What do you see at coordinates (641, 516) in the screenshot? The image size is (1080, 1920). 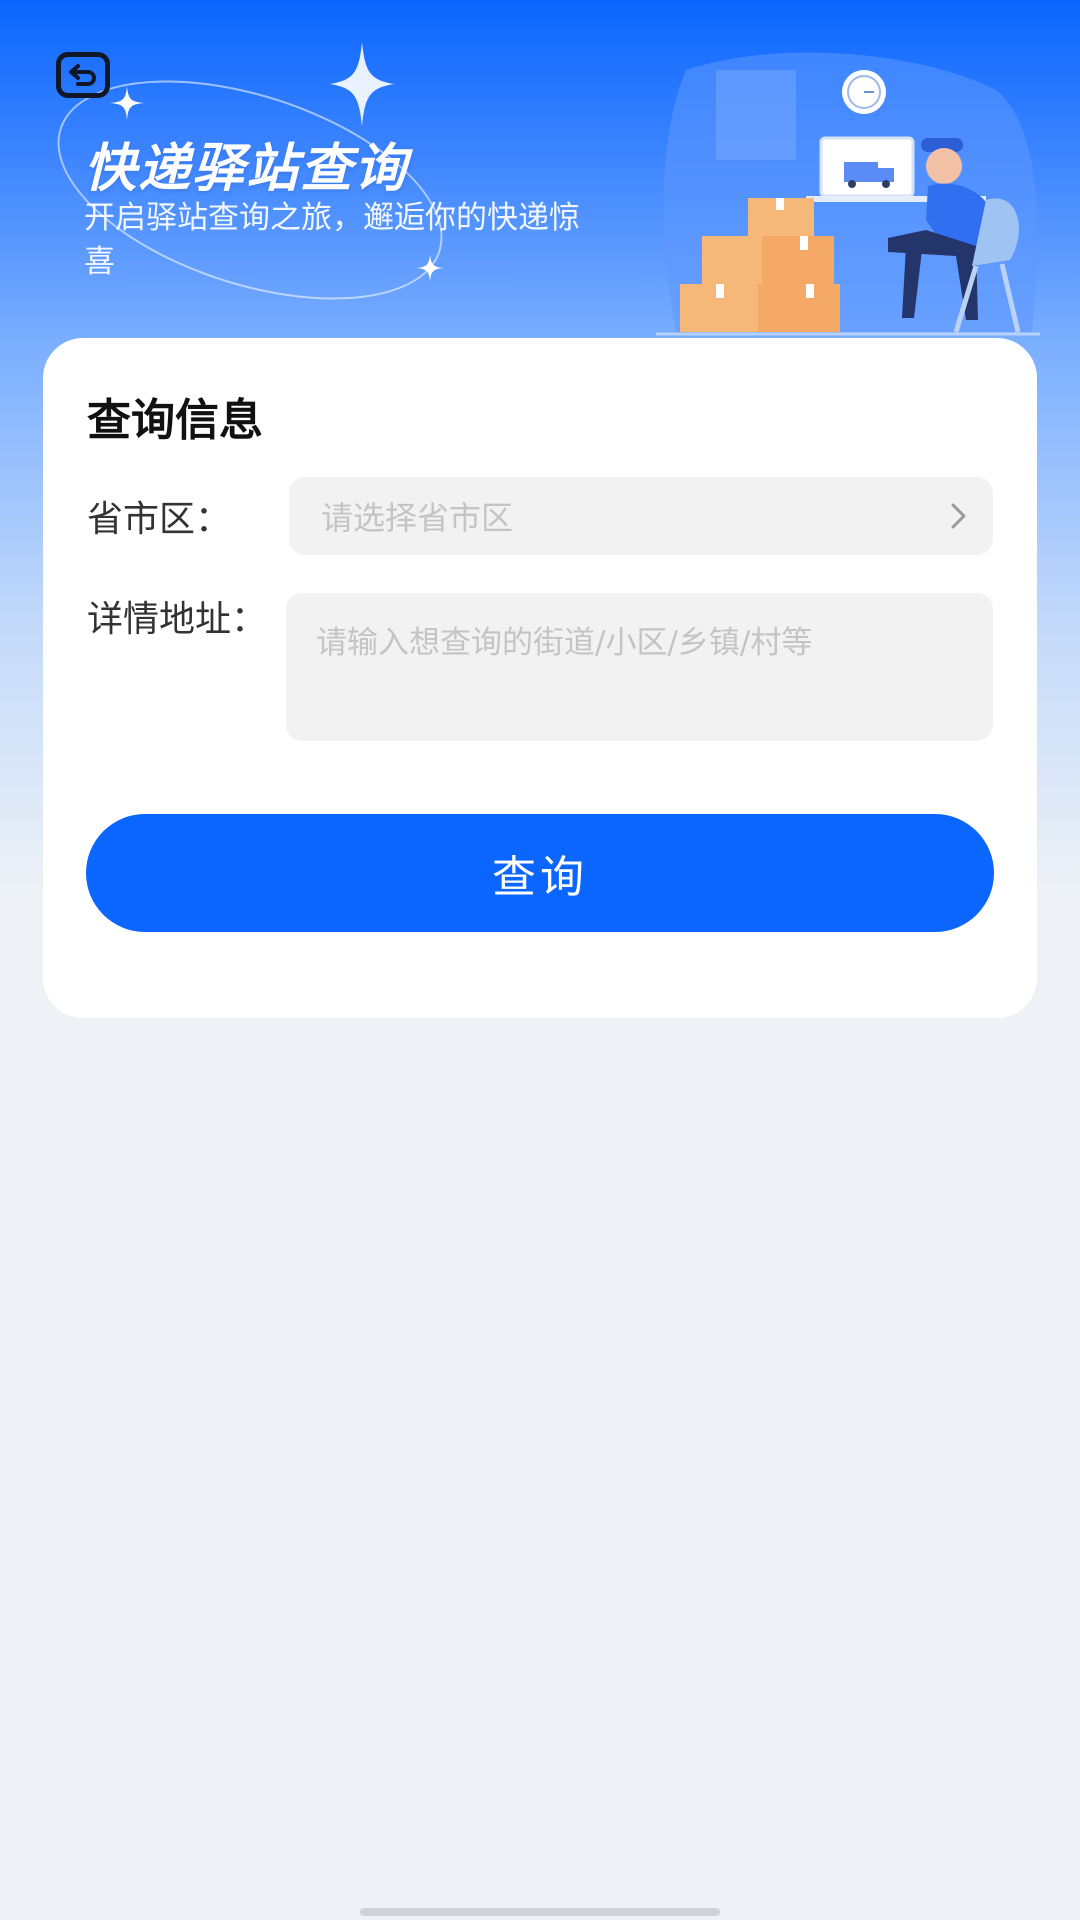 I see `region-select: 请选择省市区` at bounding box center [641, 516].